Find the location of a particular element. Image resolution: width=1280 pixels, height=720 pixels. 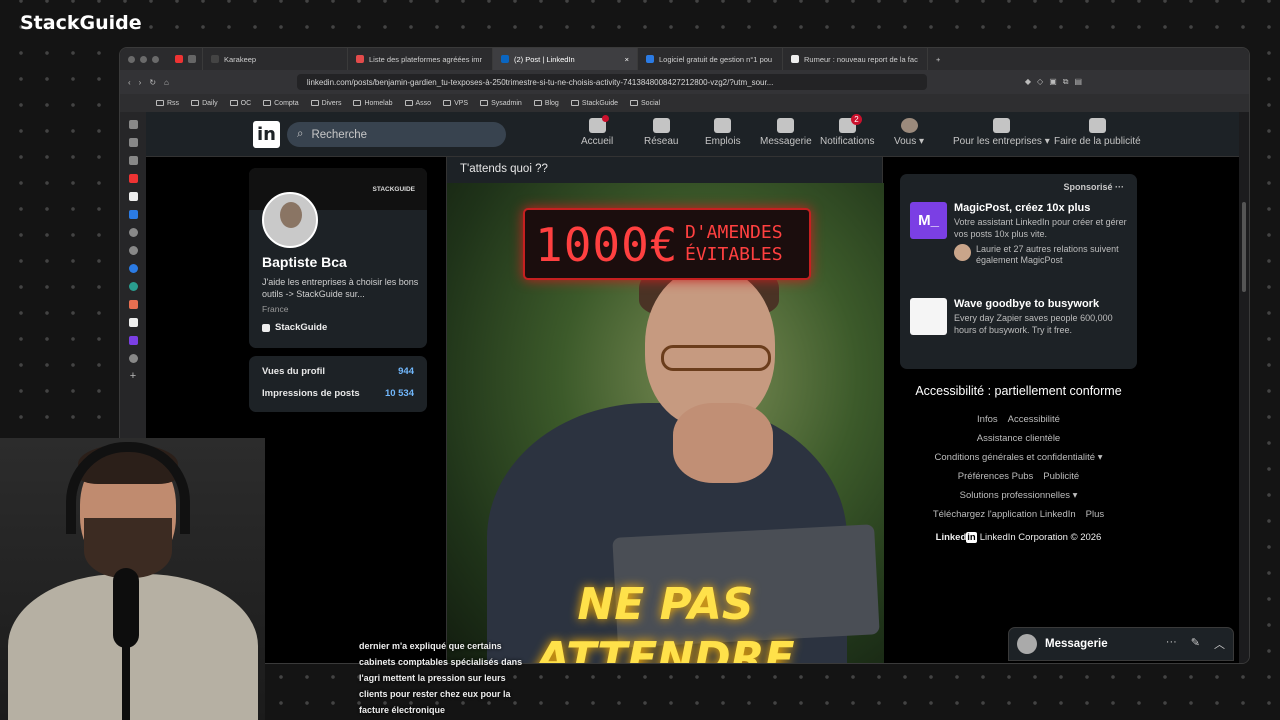

bell-icon: 2 is located at coordinates (850, 123).